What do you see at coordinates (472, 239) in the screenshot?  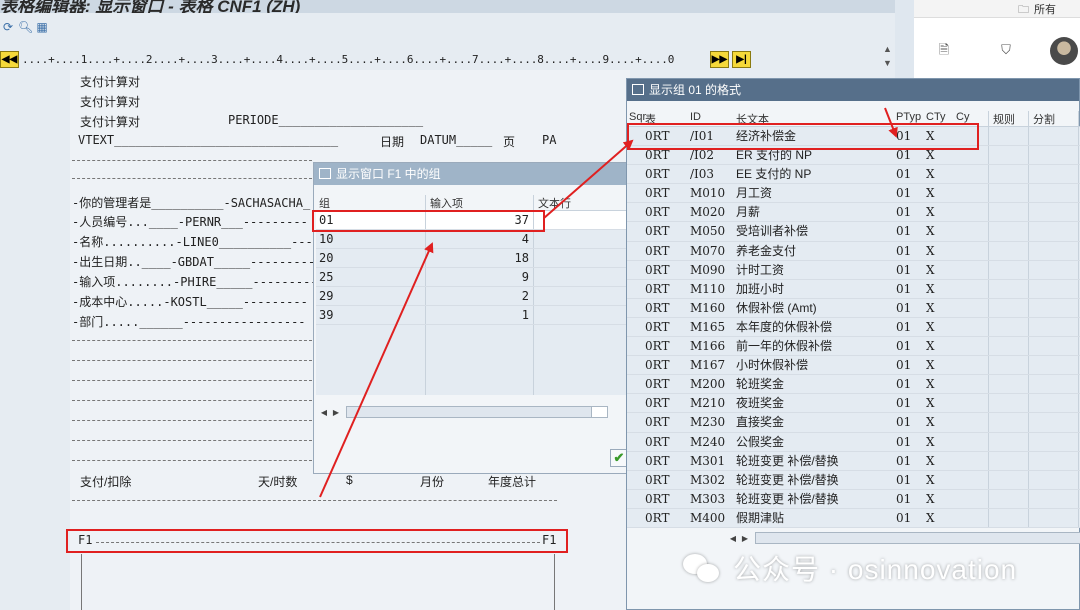 I see `table-row: 10 4` at bounding box center [472, 239].